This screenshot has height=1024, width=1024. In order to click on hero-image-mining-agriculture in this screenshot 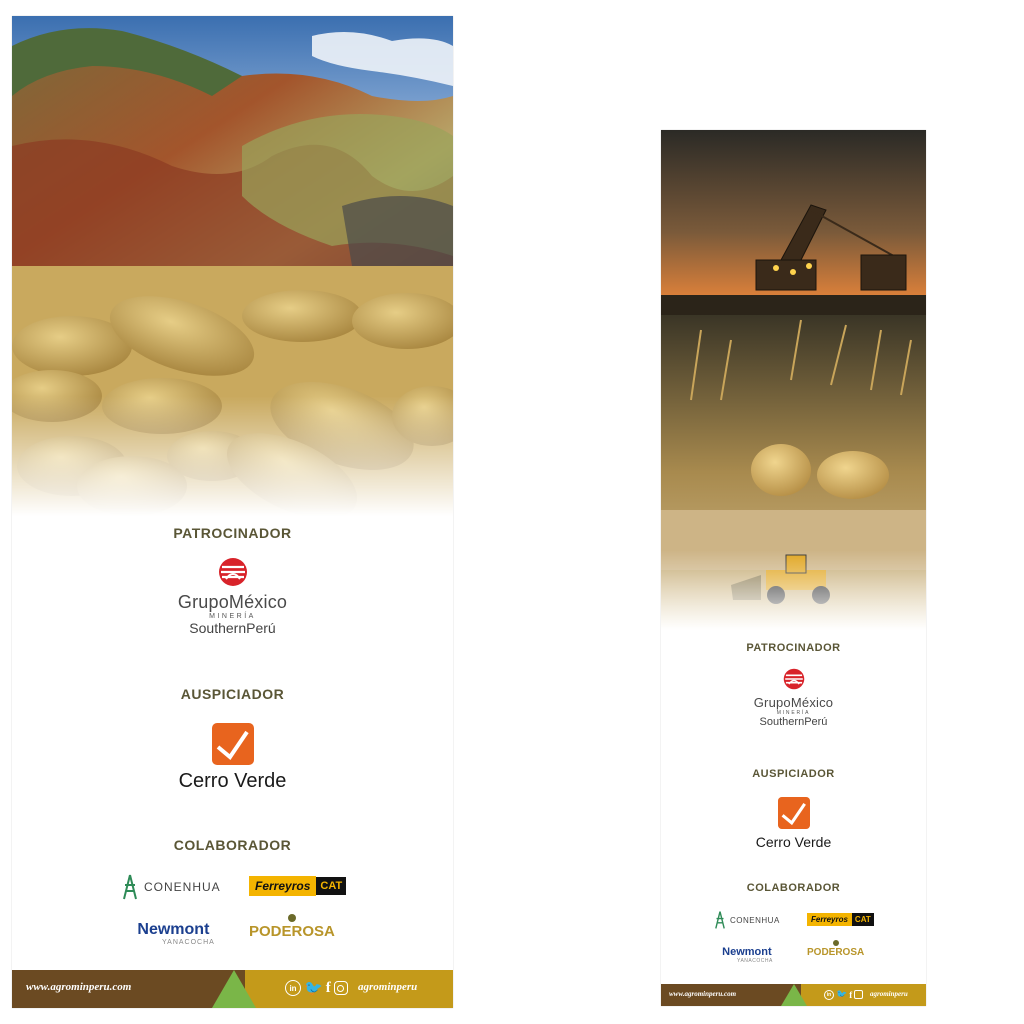, I will do `click(793, 380)`.